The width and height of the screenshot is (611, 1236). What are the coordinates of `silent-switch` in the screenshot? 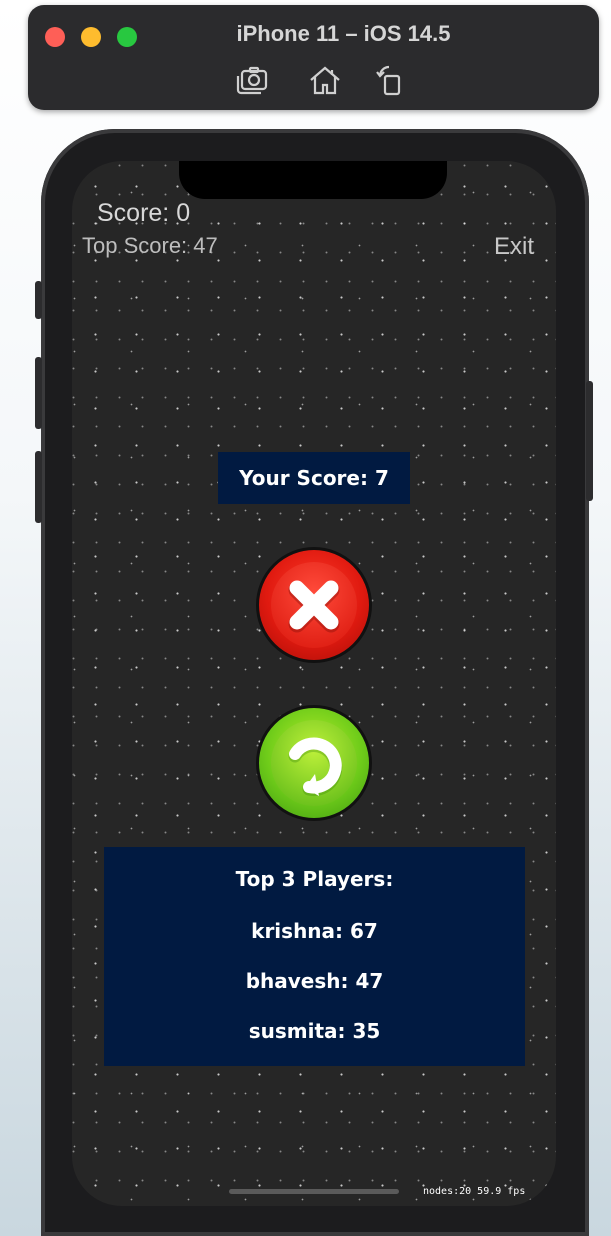 It's located at (38, 300).